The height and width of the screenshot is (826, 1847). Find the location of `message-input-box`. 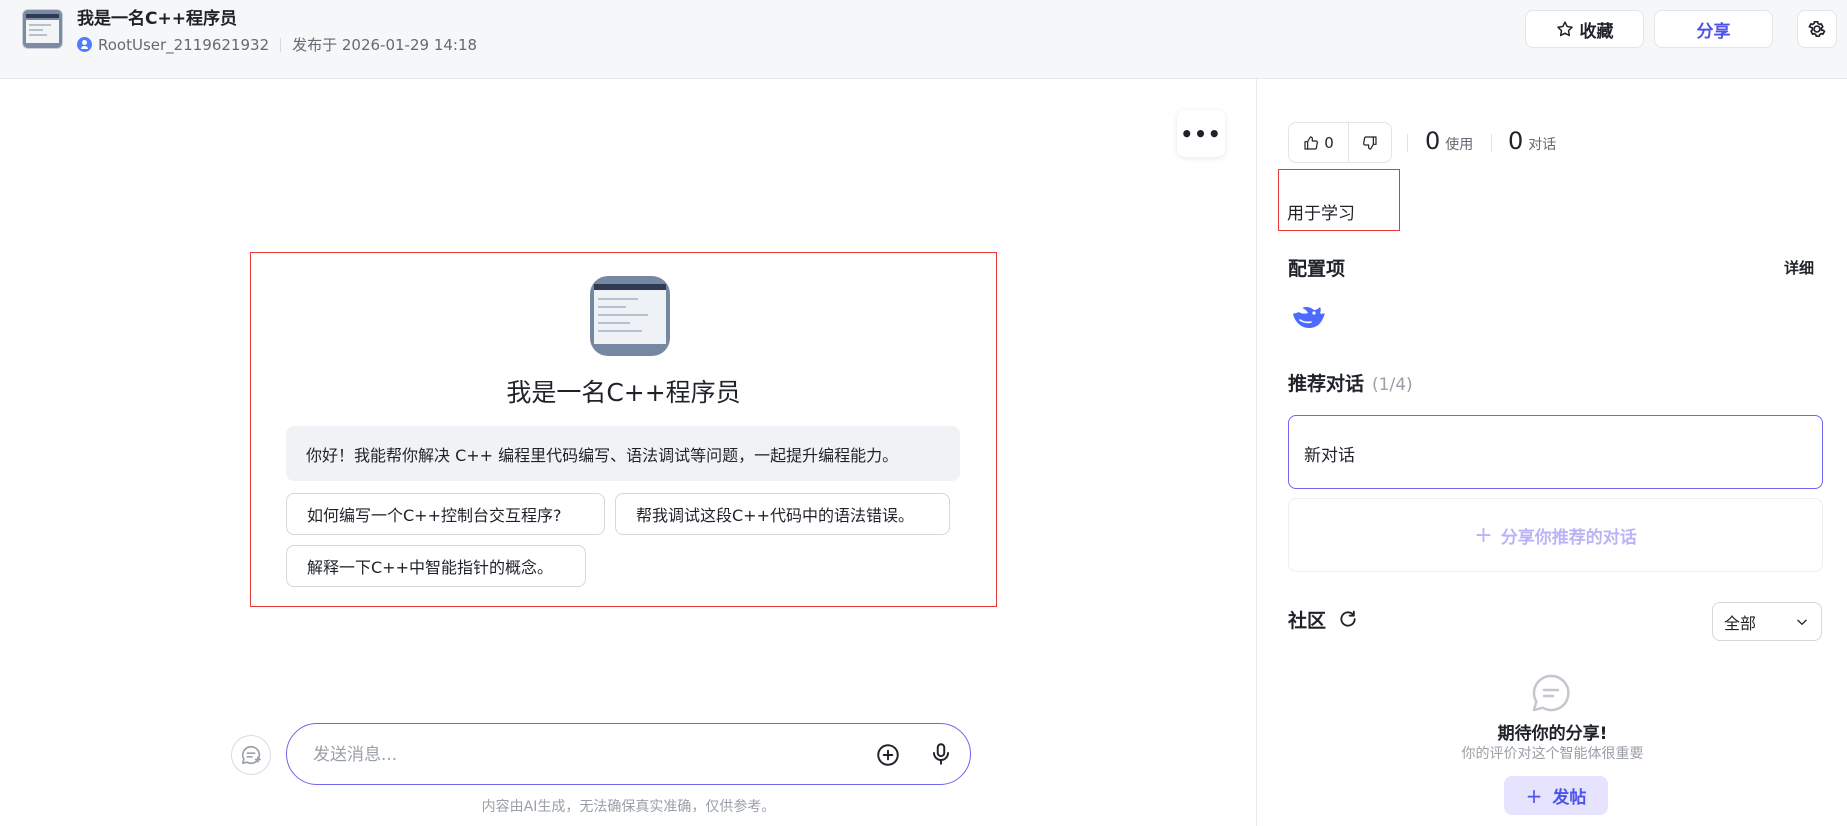

message-input-box is located at coordinates (628, 754).